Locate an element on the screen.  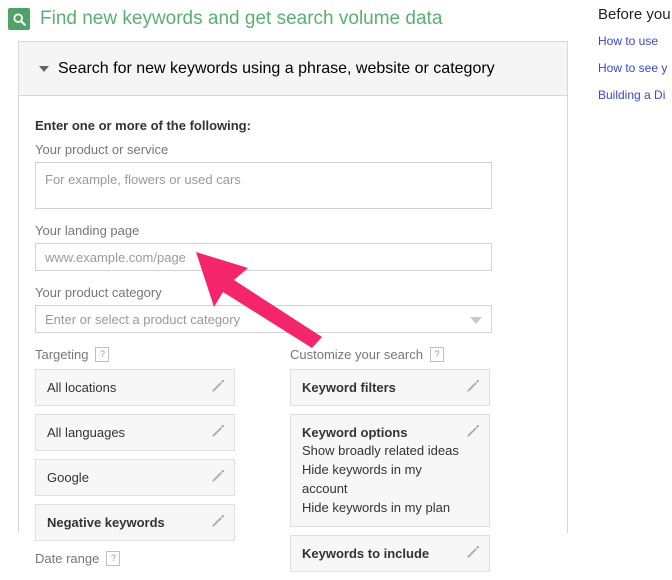
targeting-card-negative-keywords: Negative keywords is located at coordinates (135, 522).